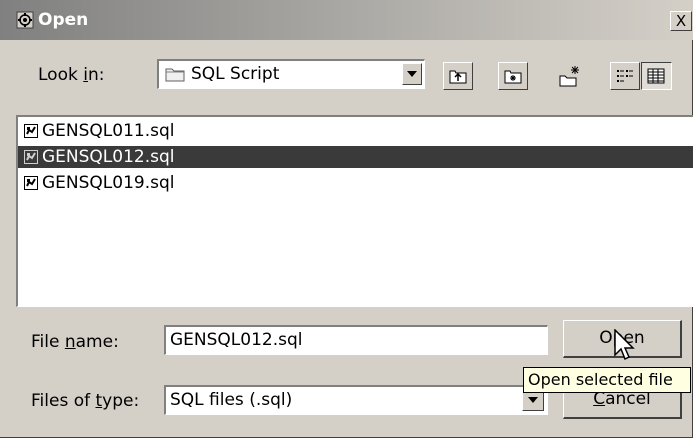 Image resolution: width=693 pixels, height=438 pixels. What do you see at coordinates (291, 74) in the screenshot?
I see `look-in-dropdown: SQL Script` at bounding box center [291, 74].